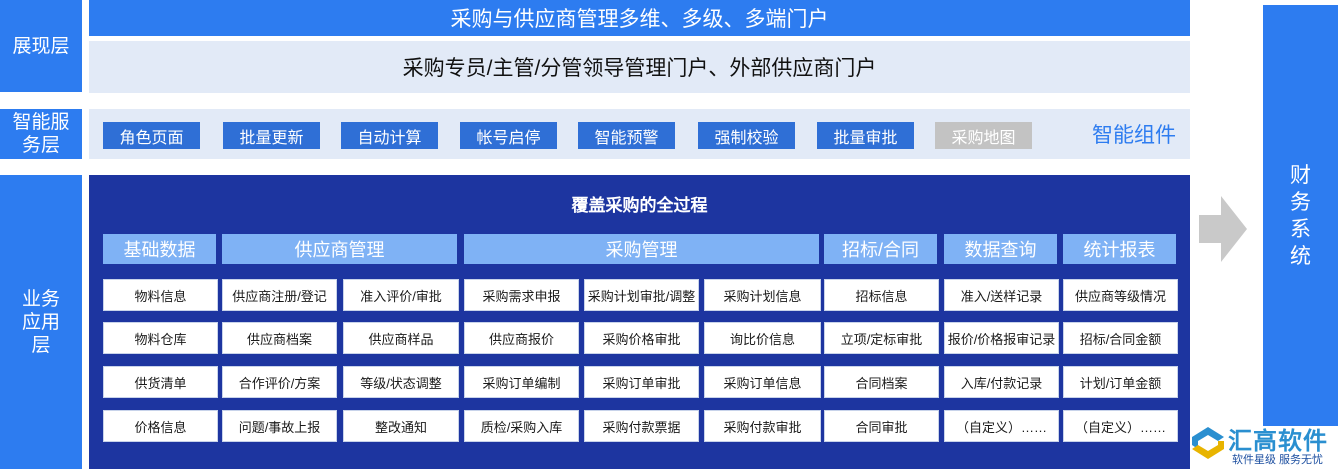  I want to click on process-cell: 供应商报价, so click(521, 338).